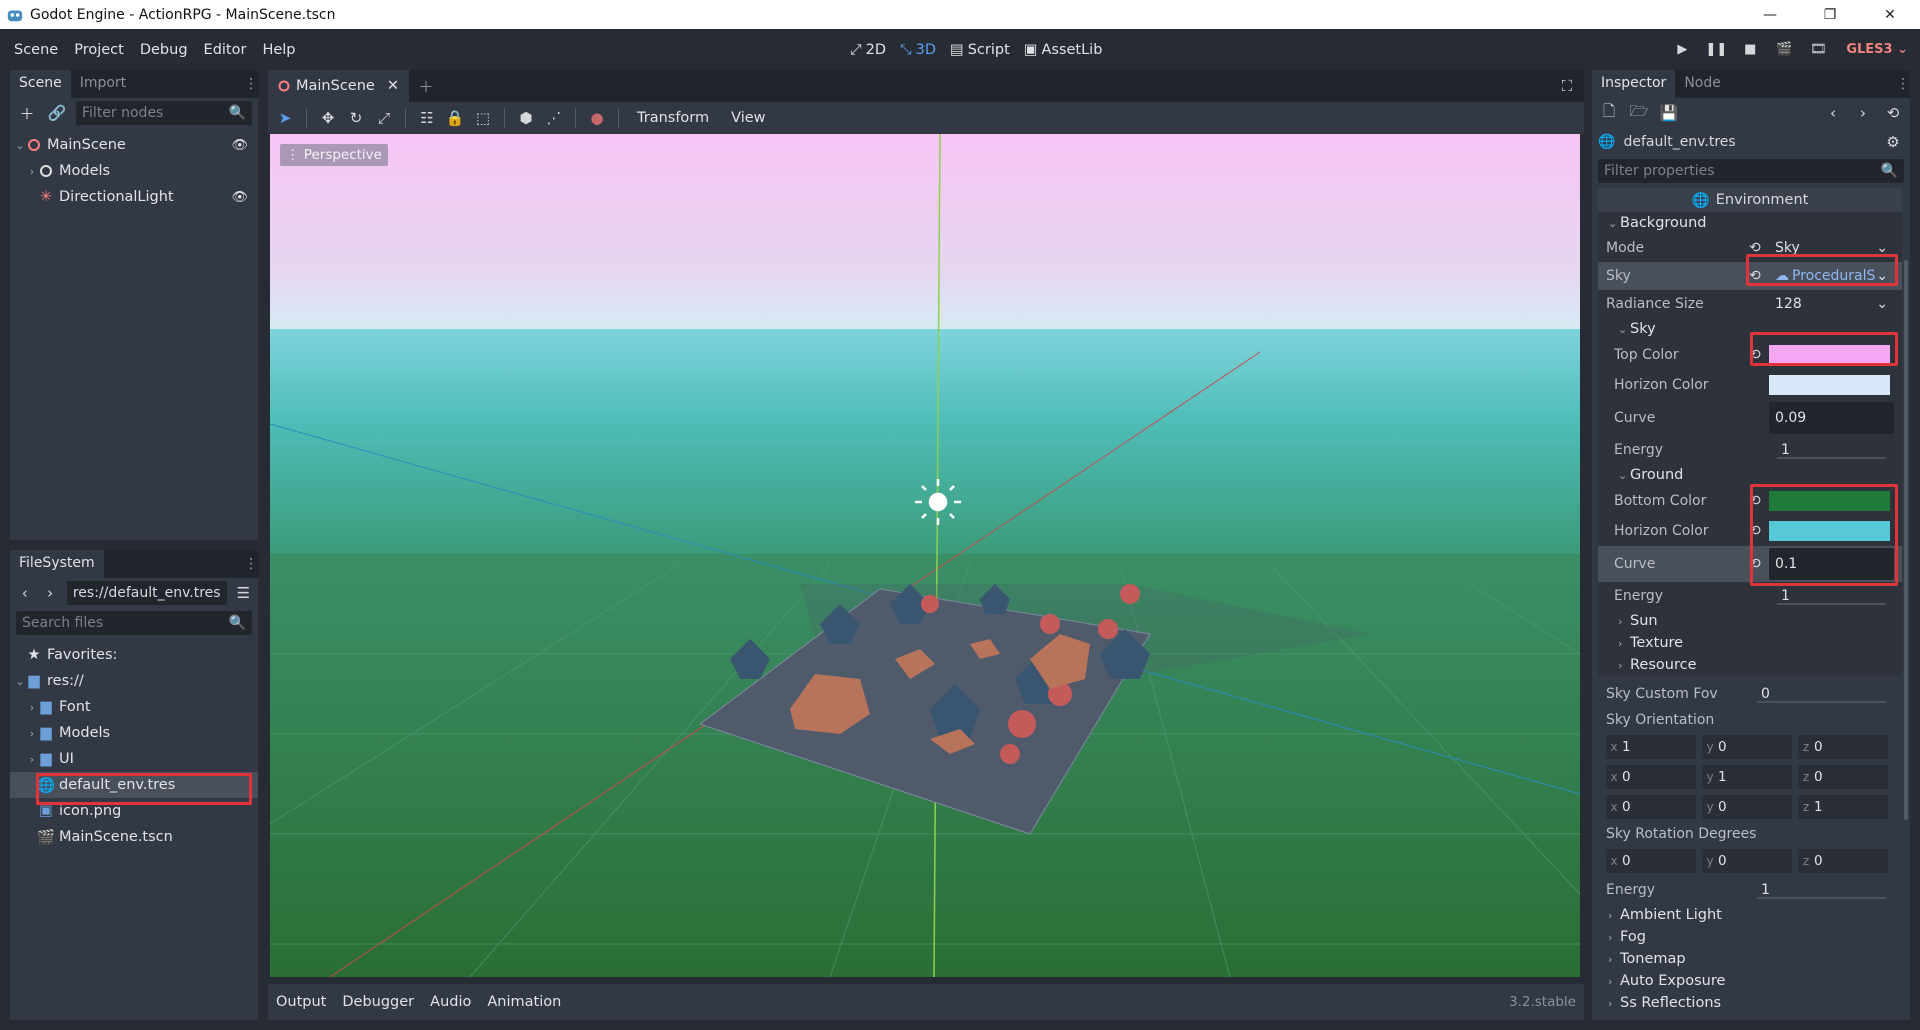 This screenshot has height=1030, width=1920. I want to click on object-properties-icon: ⚙, so click(1893, 142).